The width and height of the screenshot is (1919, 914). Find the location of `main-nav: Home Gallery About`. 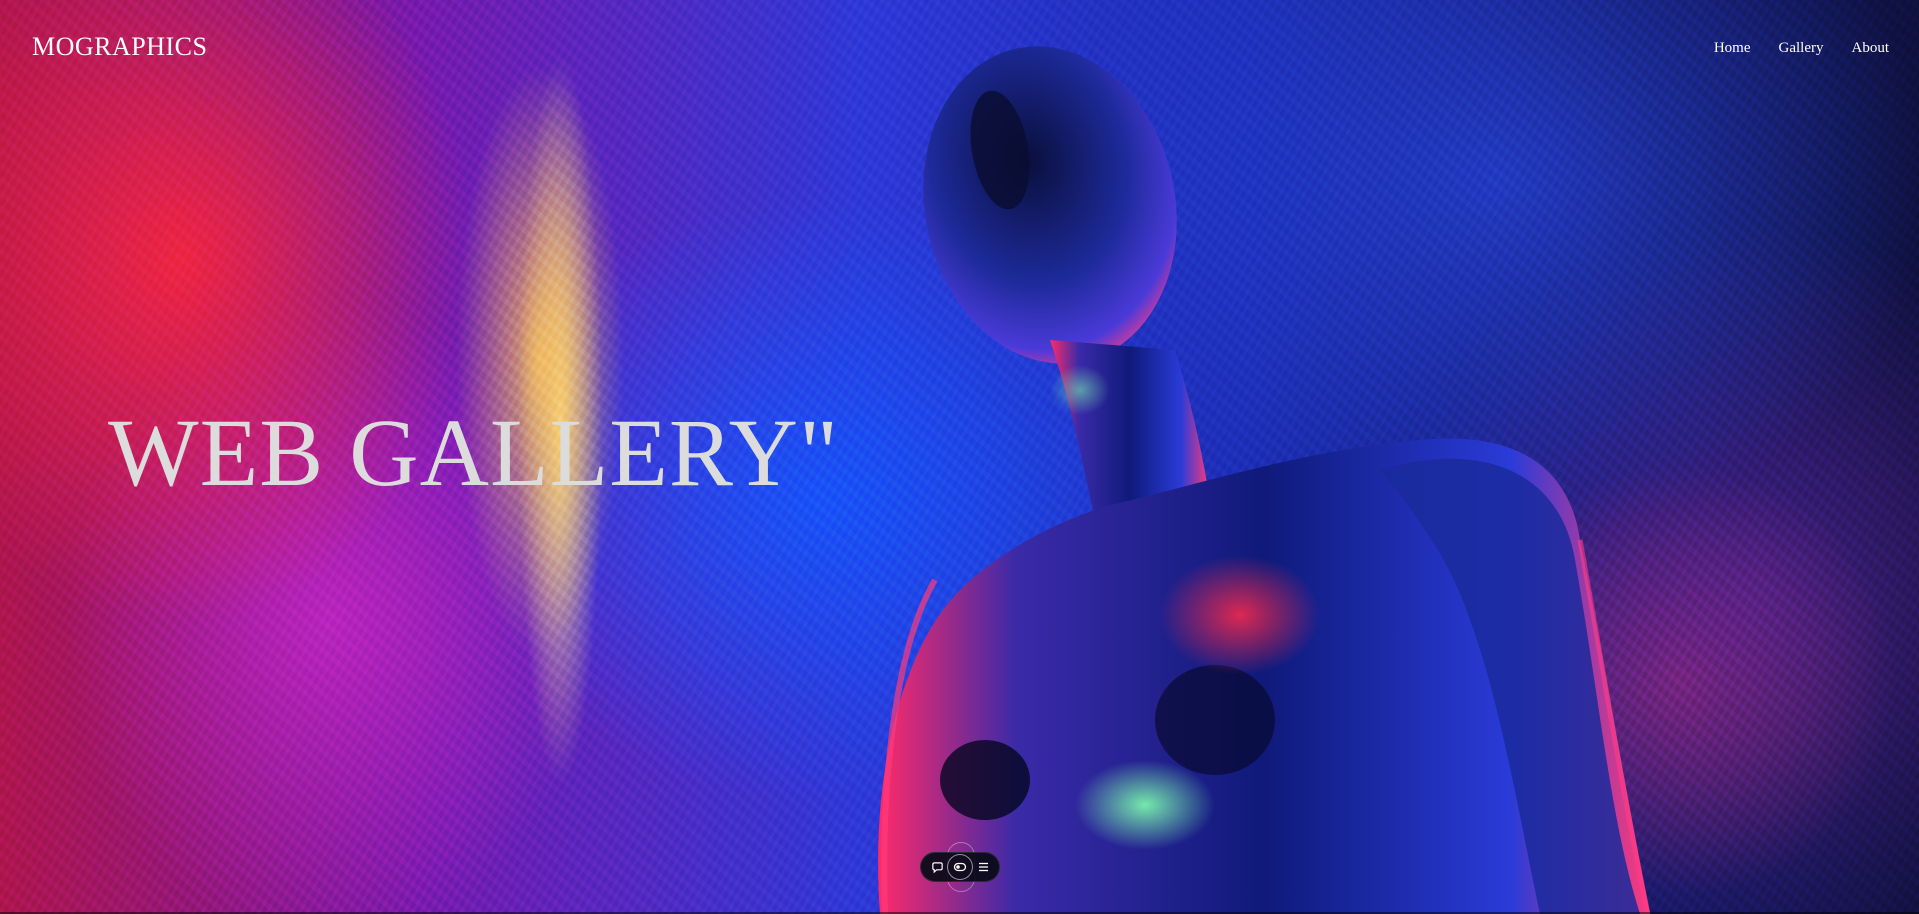

main-nav: Home Gallery About is located at coordinates (1787, 48).